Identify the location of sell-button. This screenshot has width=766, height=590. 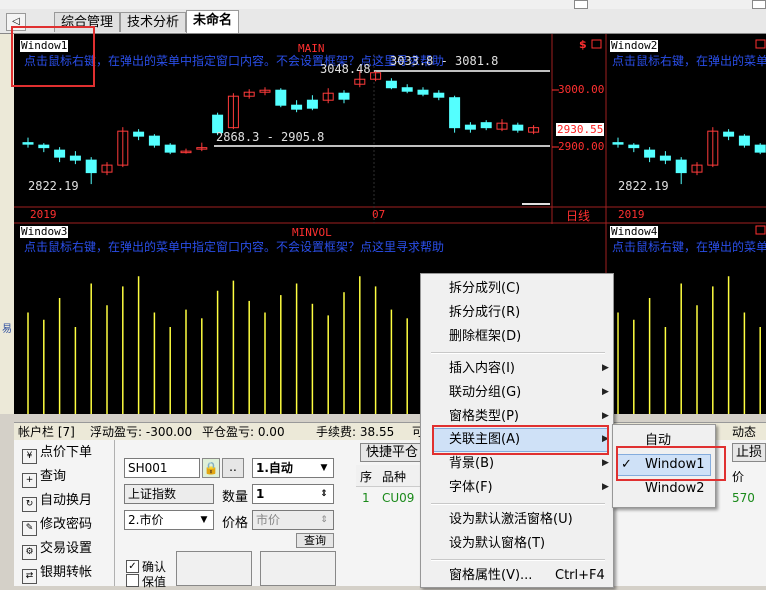
(298, 568).